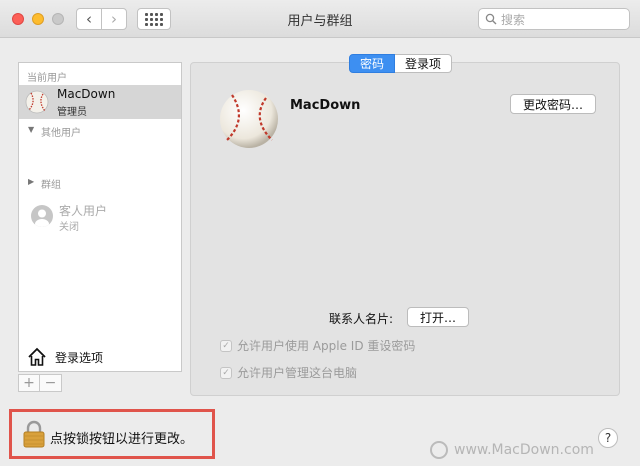 The width and height of the screenshot is (640, 466). I want to click on tab-password: 密码, so click(372, 63).